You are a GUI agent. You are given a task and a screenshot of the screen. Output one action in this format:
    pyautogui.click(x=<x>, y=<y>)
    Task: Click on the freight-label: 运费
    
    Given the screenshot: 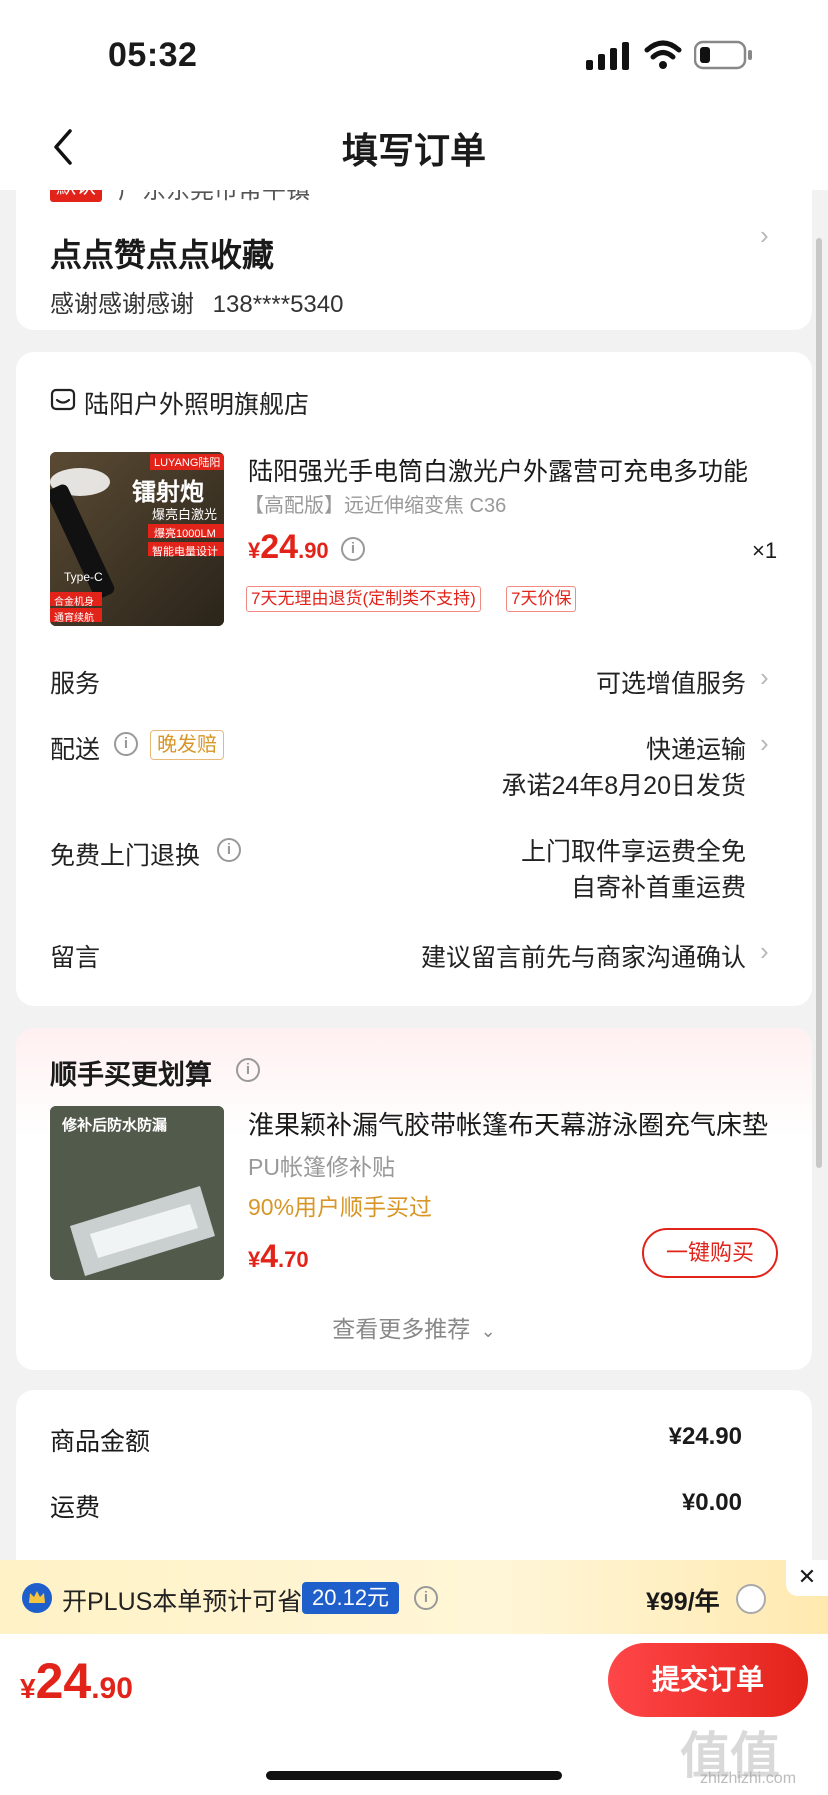 What is the action you would take?
    pyautogui.click(x=75, y=1508)
    